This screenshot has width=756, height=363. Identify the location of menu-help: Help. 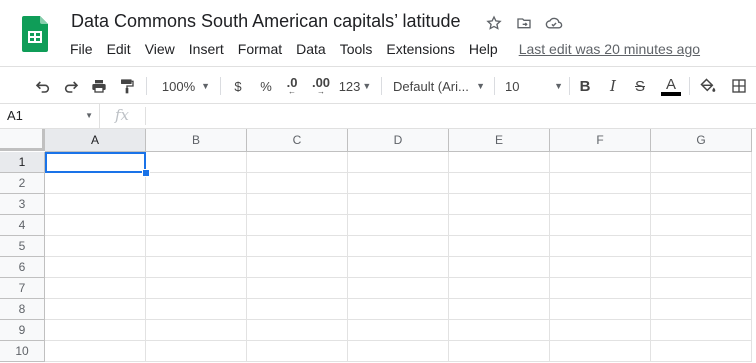
(483, 49).